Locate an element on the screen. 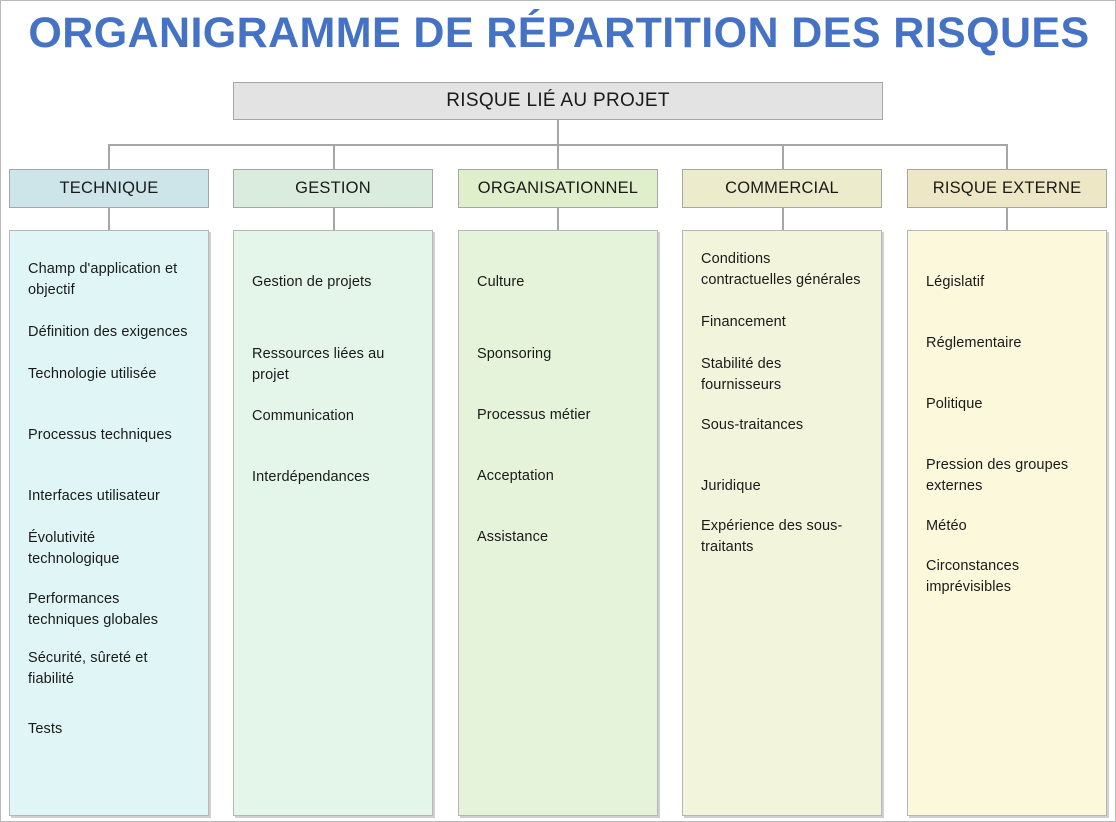  list-item: Assistance is located at coordinates (558, 537).